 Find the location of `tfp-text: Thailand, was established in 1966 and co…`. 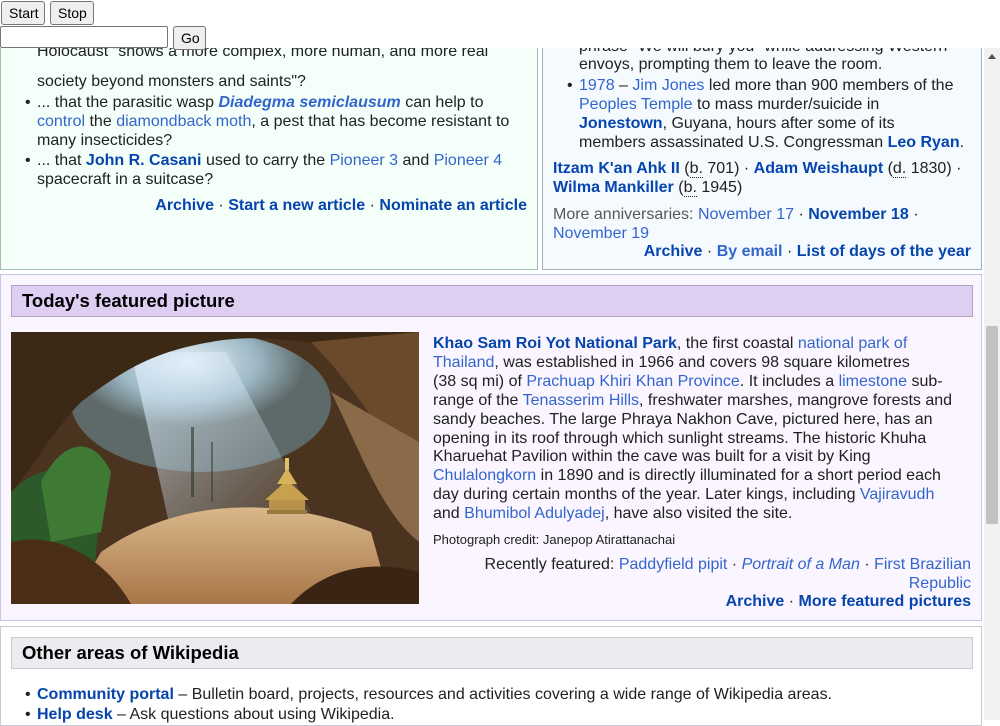

tfp-text: Thailand, was established in 1966 and co… is located at coordinates (671, 362).